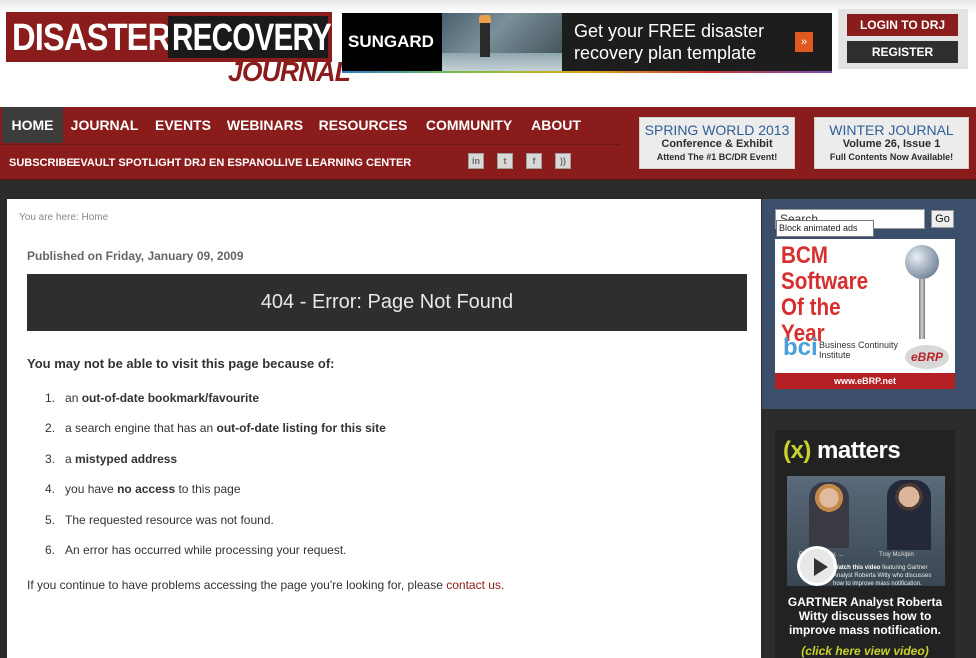  Describe the element at coordinates (94, 217) in the screenshot. I see `breadcrumb-home-link: Home` at that location.